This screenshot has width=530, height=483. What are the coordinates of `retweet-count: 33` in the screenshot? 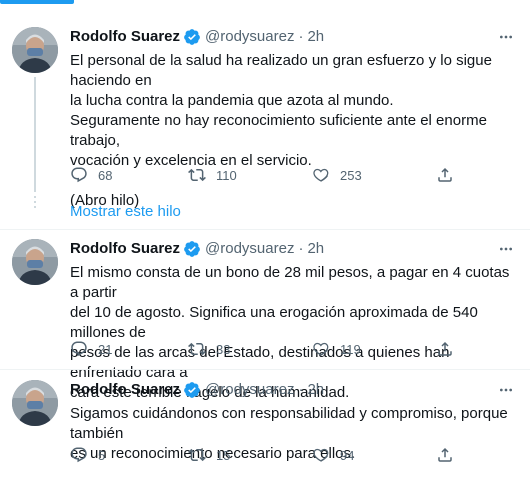 It's located at (223, 349).